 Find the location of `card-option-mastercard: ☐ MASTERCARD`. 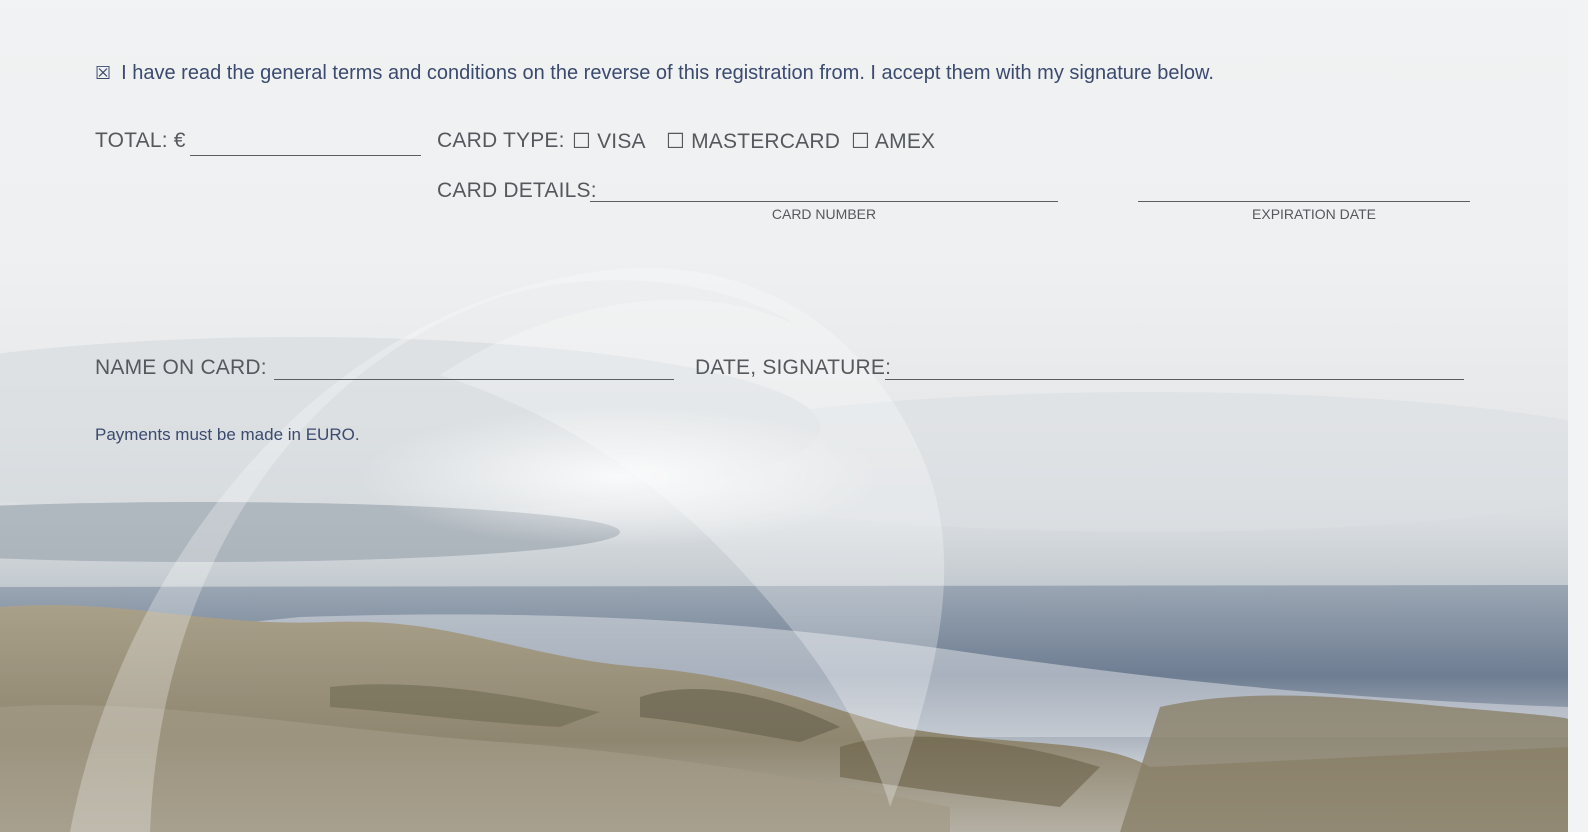

card-option-mastercard: ☐ MASTERCARD is located at coordinates (753, 141).